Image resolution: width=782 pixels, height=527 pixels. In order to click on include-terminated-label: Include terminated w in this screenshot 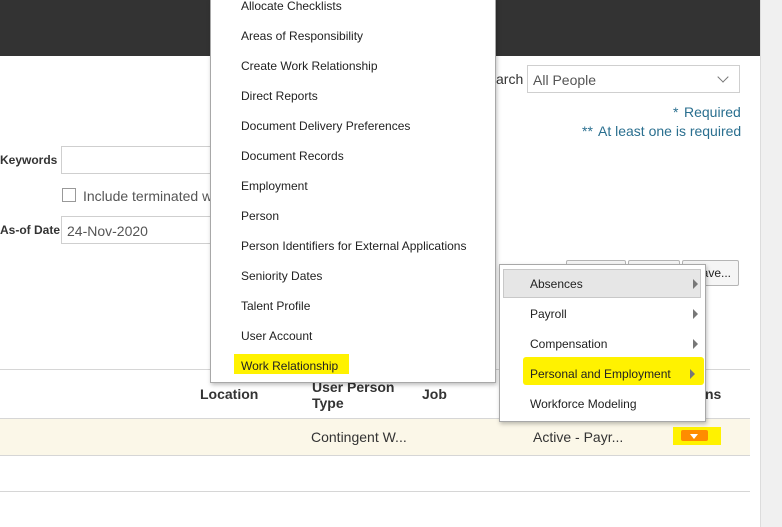, I will do `click(148, 196)`.